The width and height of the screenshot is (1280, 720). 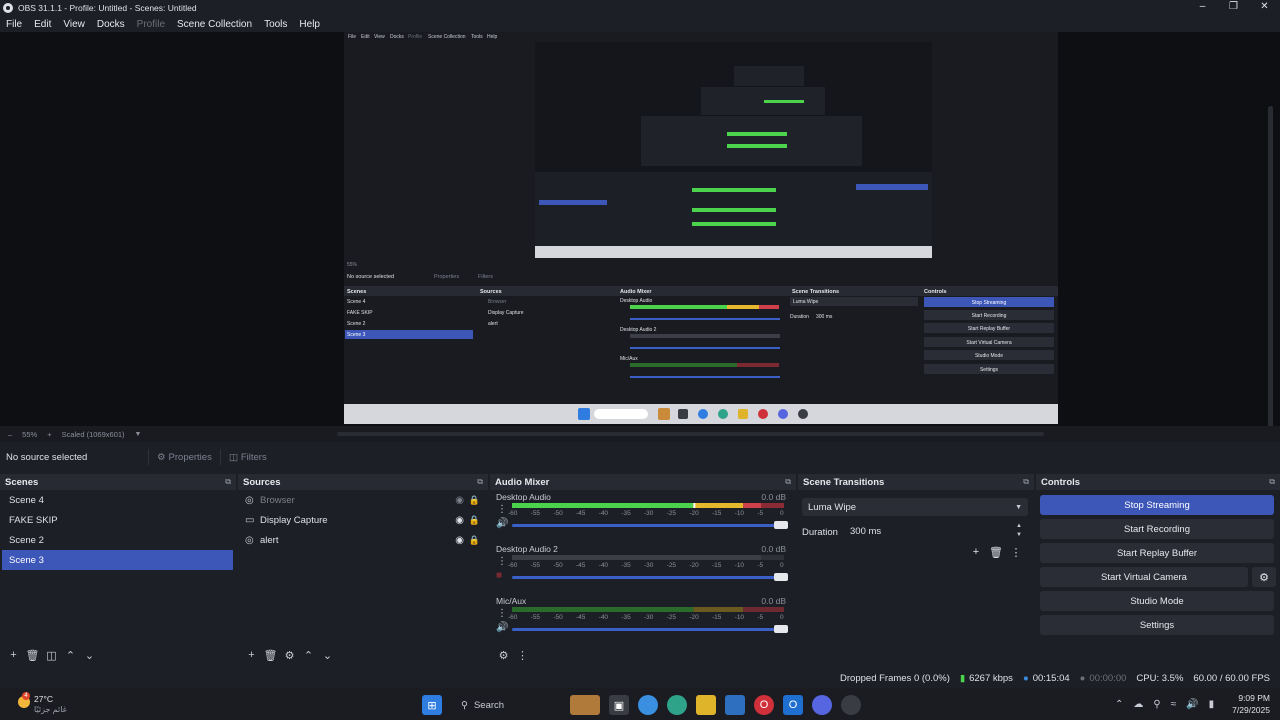 I want to click on discord-icon, so click(x=822, y=705).